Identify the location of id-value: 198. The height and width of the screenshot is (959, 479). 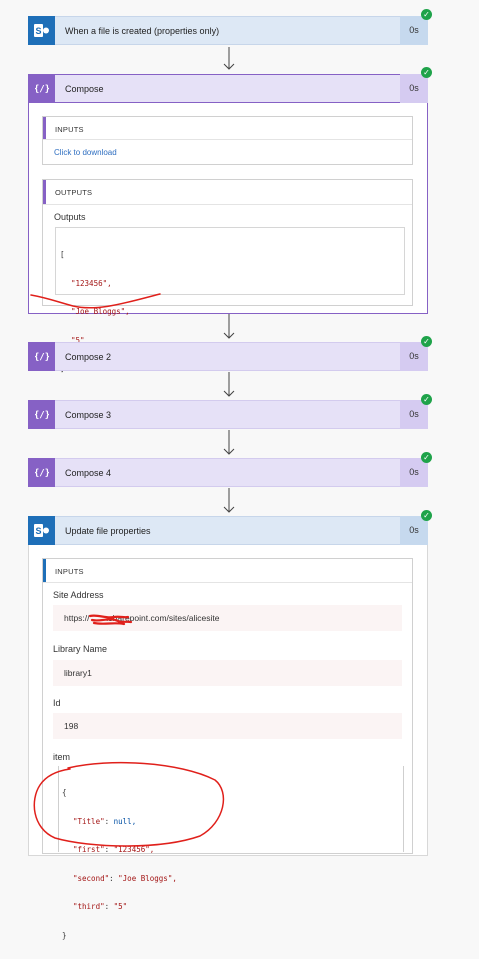
(71, 726).